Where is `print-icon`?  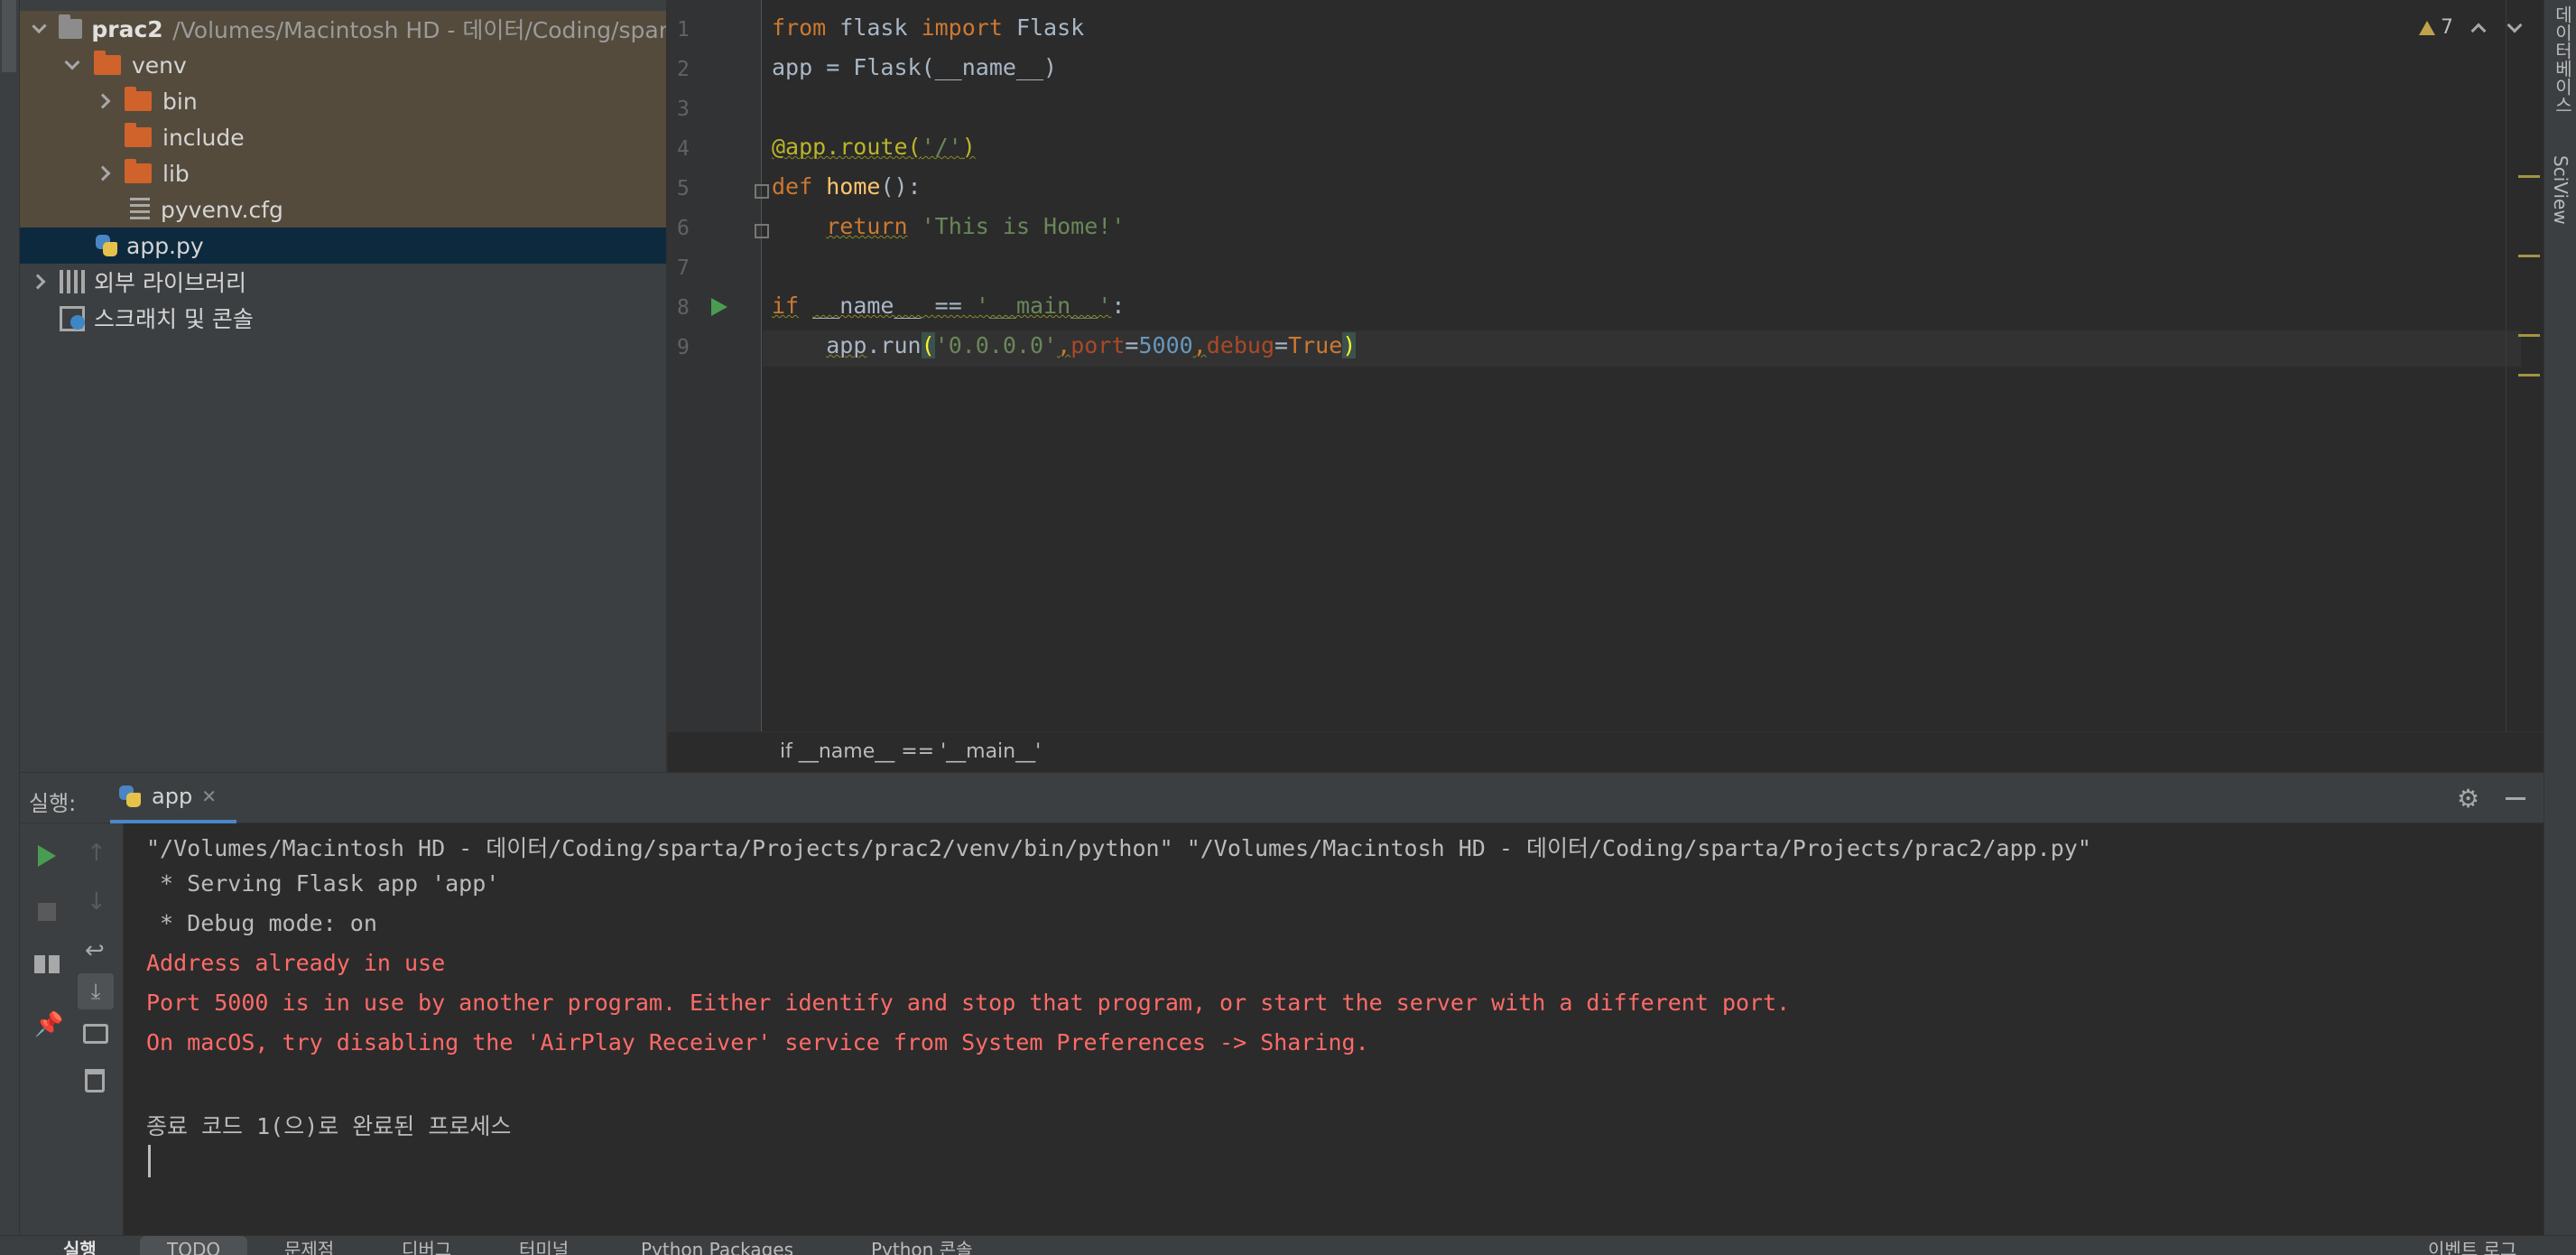
print-icon is located at coordinates (95, 1034).